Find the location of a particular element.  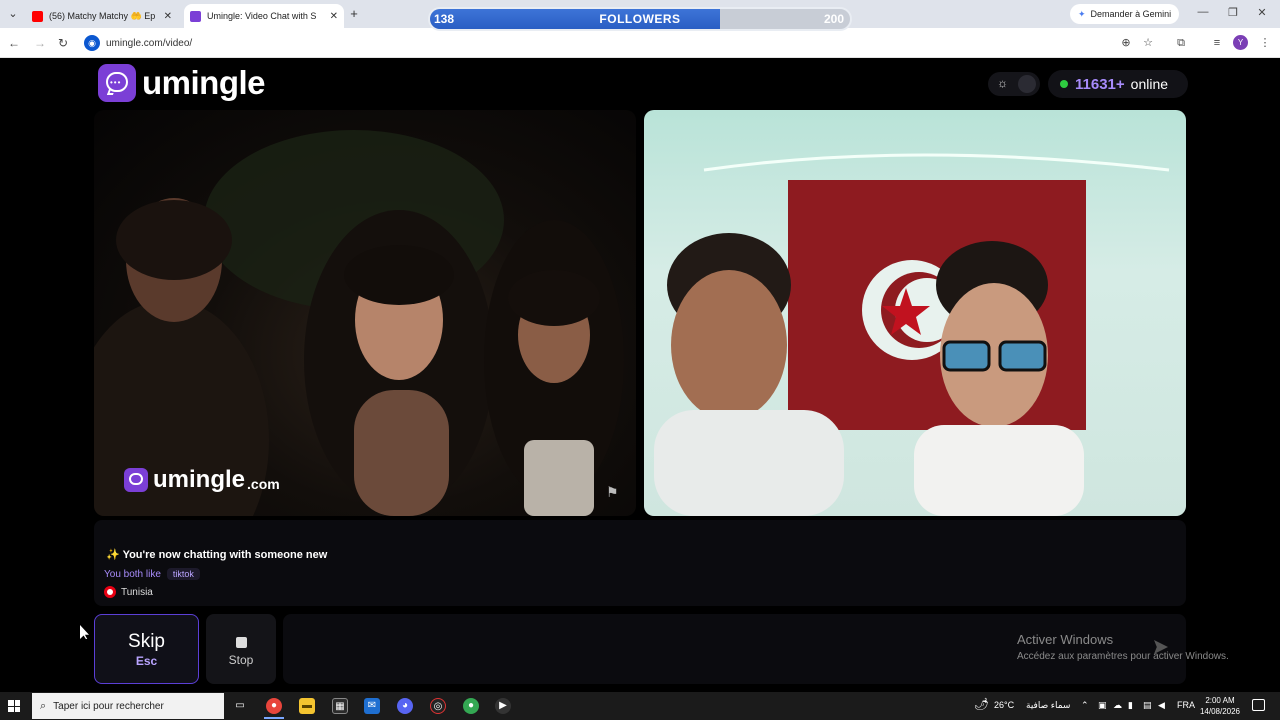

tray-app-icon: ▣ is located at coordinates (1102, 705).